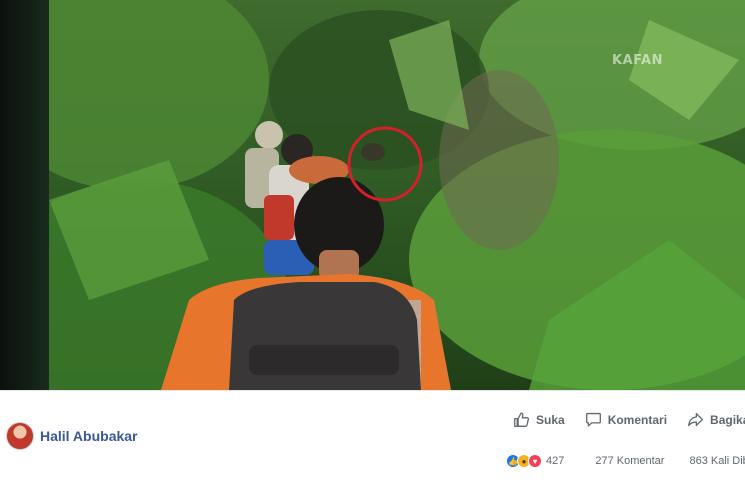 This screenshot has height=489, width=745. What do you see at coordinates (89, 436) in the screenshot?
I see `author-name: Halil Abubakar` at bounding box center [89, 436].